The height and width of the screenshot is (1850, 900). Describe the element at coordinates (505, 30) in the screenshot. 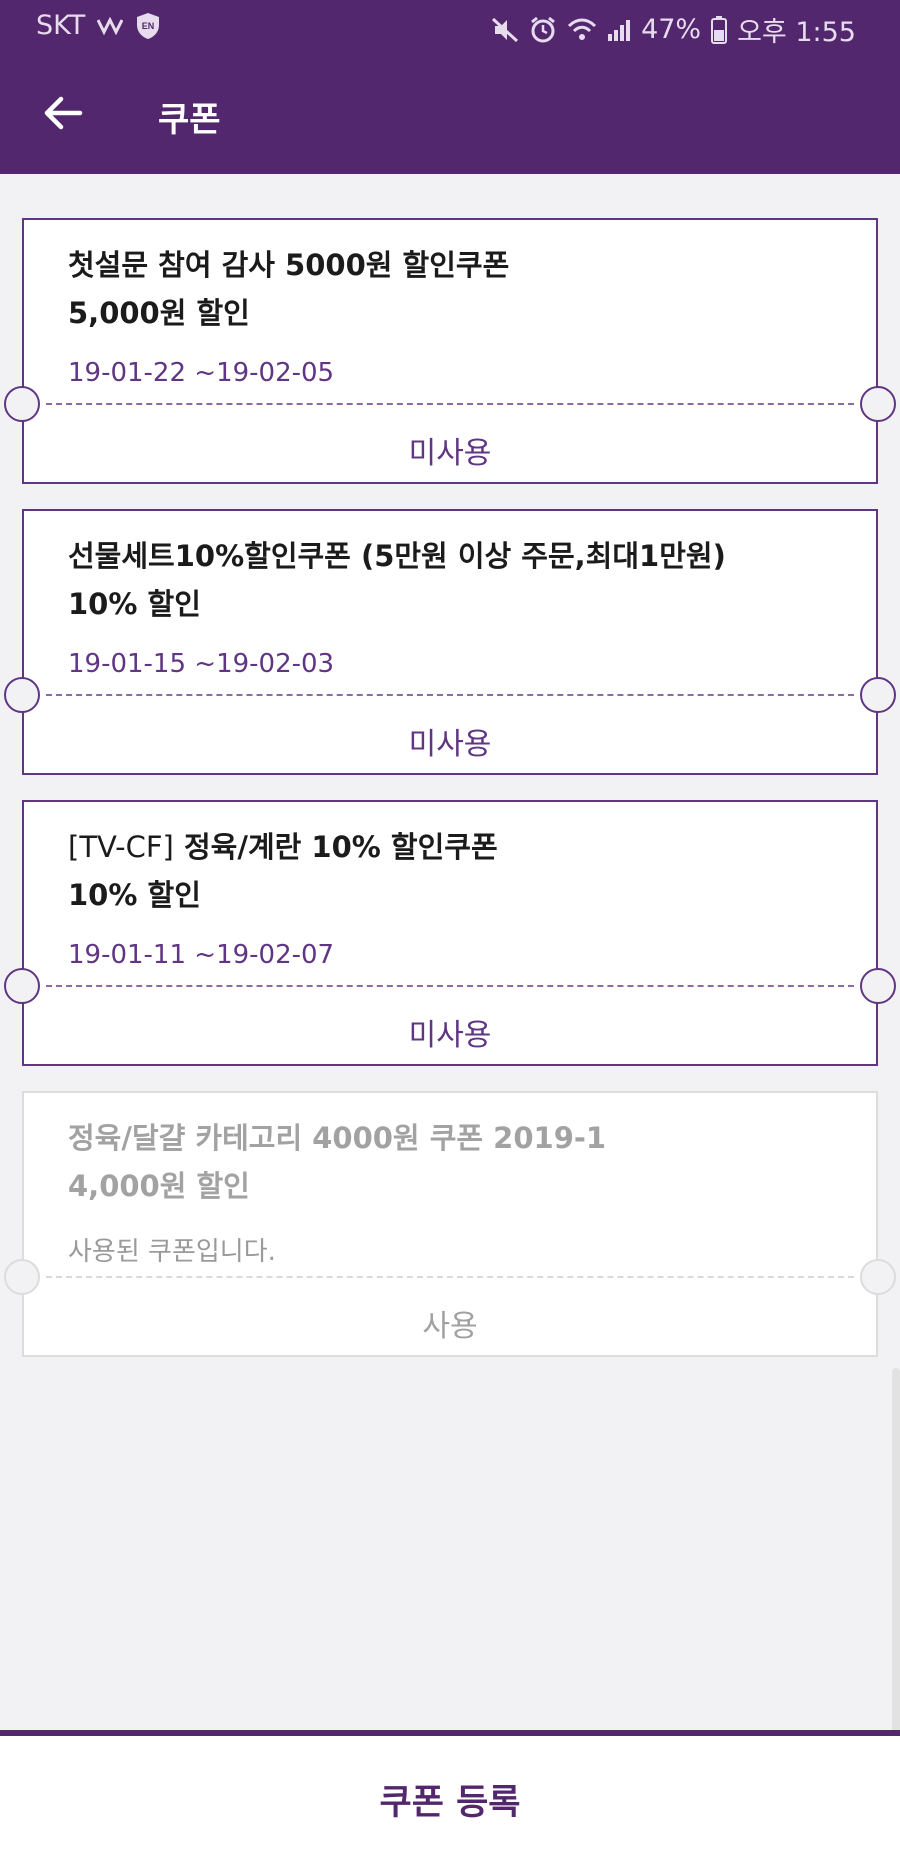

I see `mute-icon` at that location.